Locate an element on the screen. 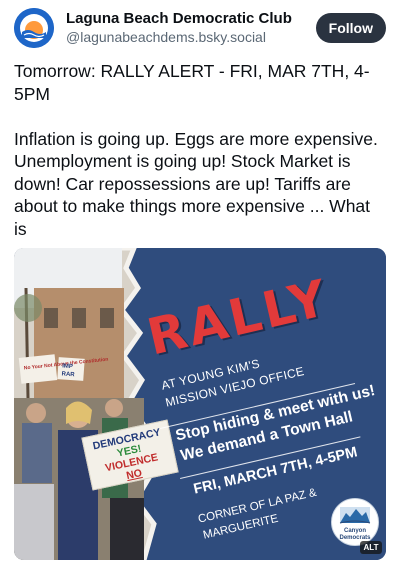  avatar-logo-icon is located at coordinates (34, 28).